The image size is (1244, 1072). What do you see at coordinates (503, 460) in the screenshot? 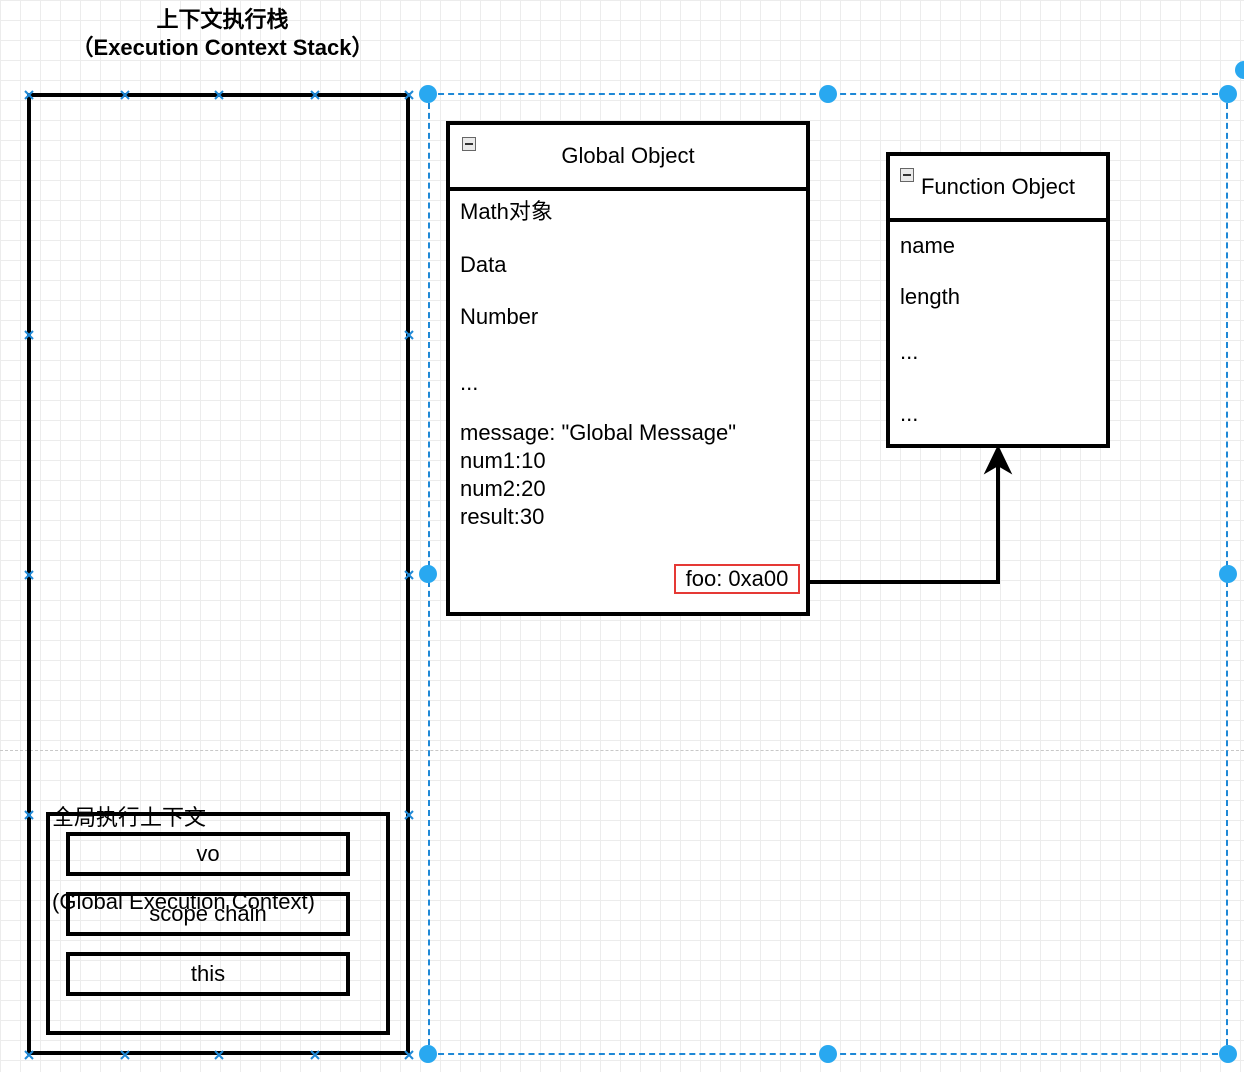
I see `global-object-field: num1:10` at bounding box center [503, 460].